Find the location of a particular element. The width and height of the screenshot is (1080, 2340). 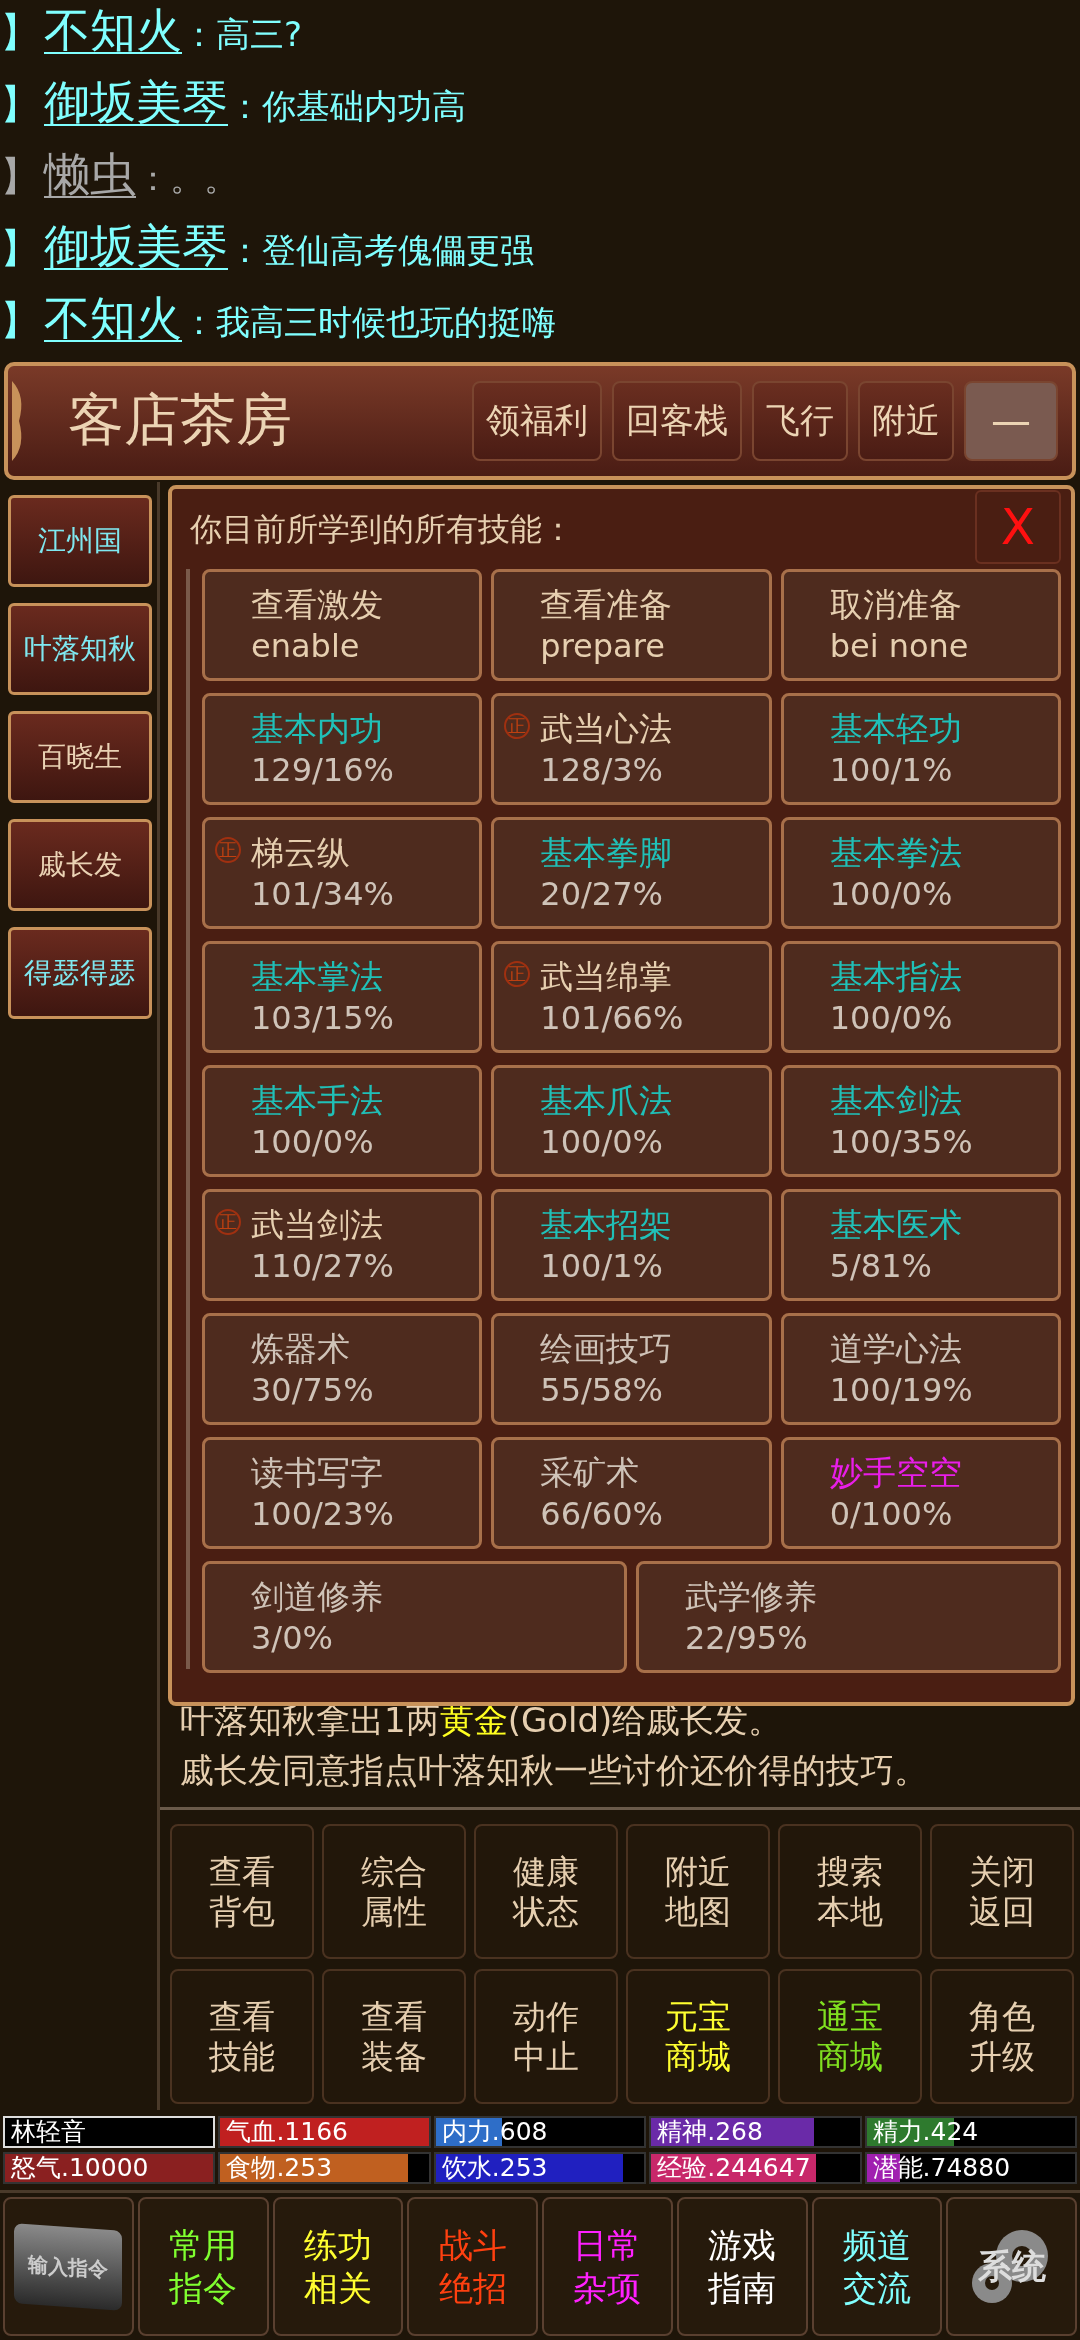

menu-button: 游戏指南 is located at coordinates (742, 2266).